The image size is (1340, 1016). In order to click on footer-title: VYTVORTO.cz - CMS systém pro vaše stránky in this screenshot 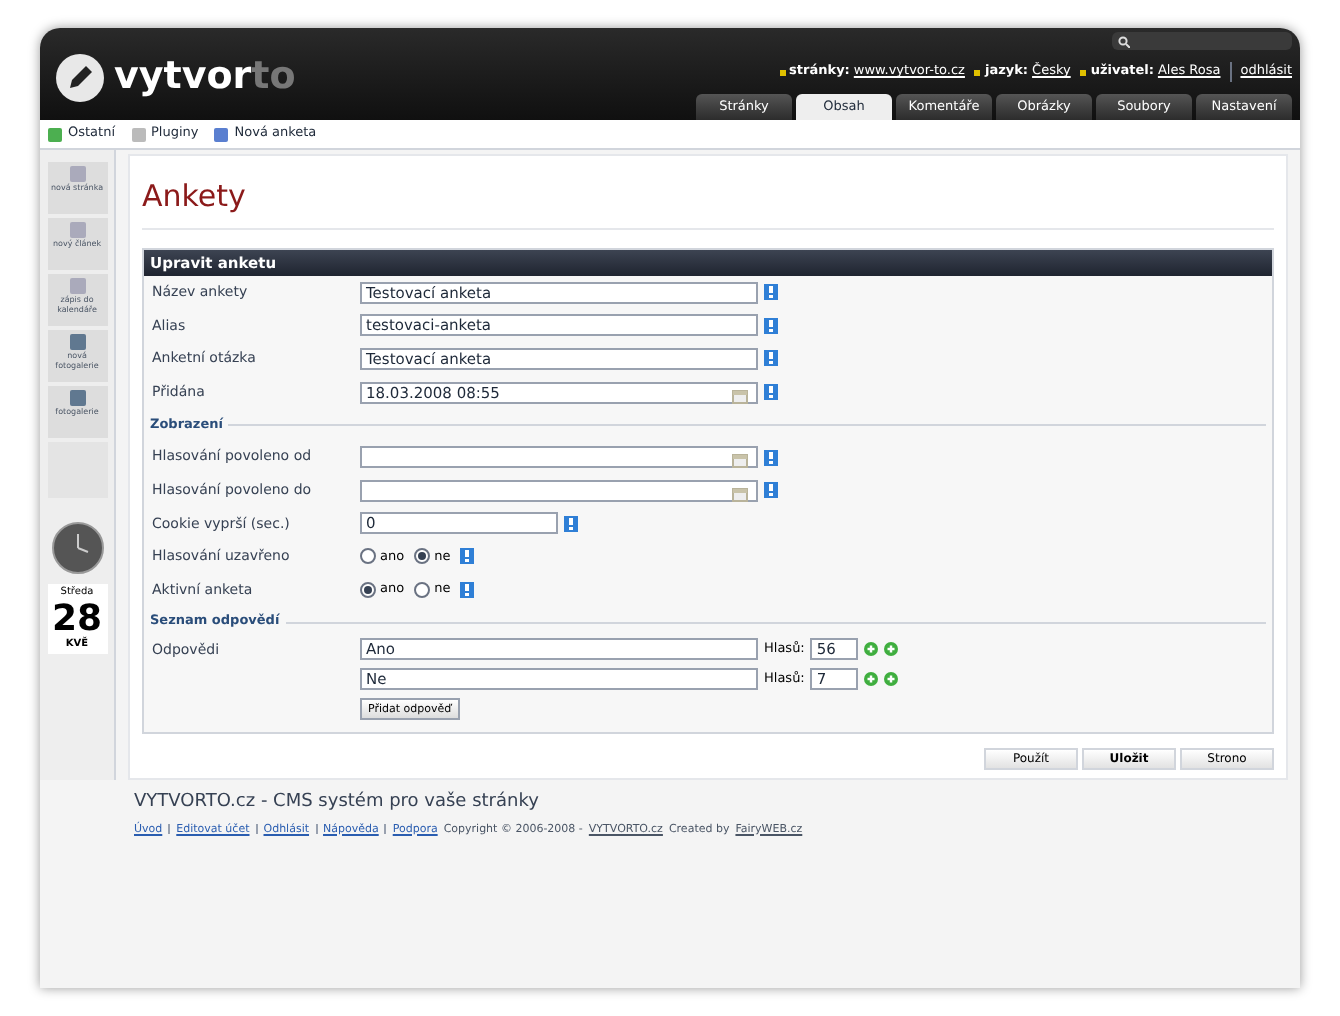, I will do `click(337, 803)`.